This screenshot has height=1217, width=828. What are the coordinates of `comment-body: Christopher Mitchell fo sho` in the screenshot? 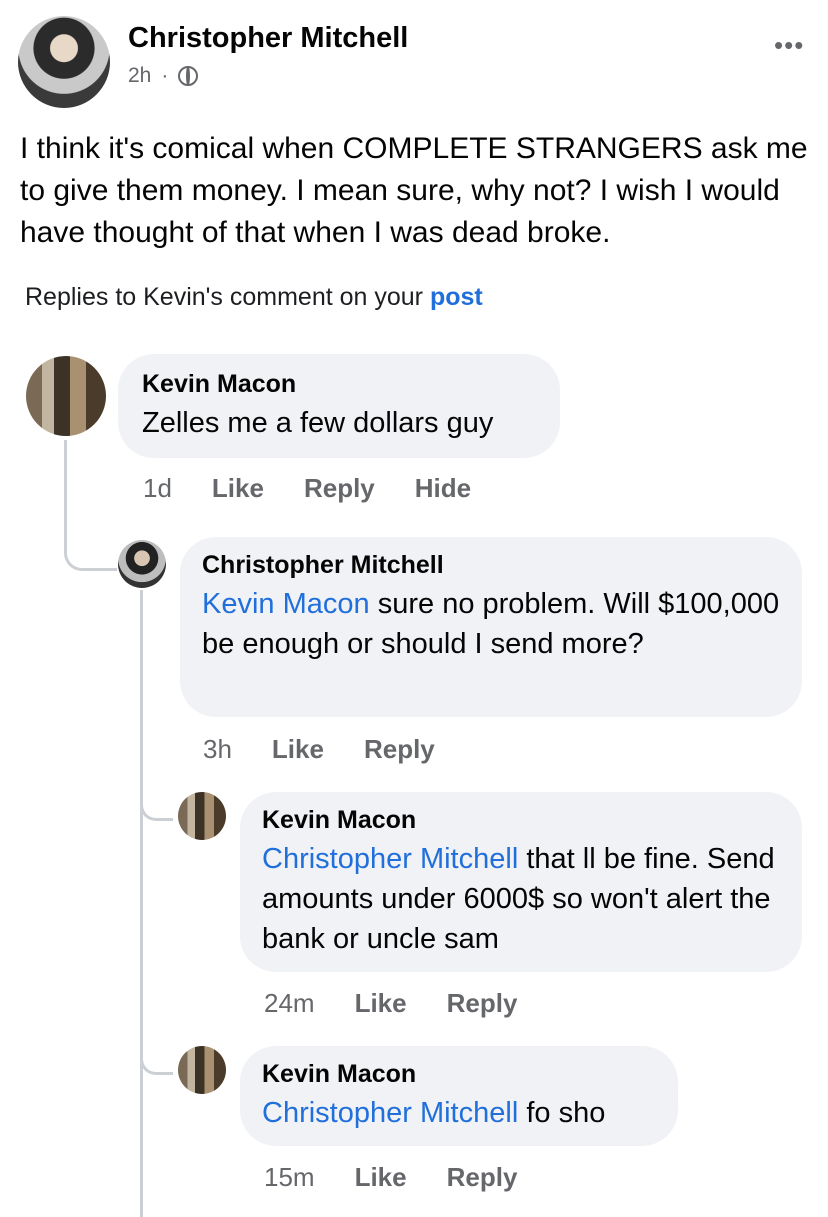 It's located at (460, 1113).